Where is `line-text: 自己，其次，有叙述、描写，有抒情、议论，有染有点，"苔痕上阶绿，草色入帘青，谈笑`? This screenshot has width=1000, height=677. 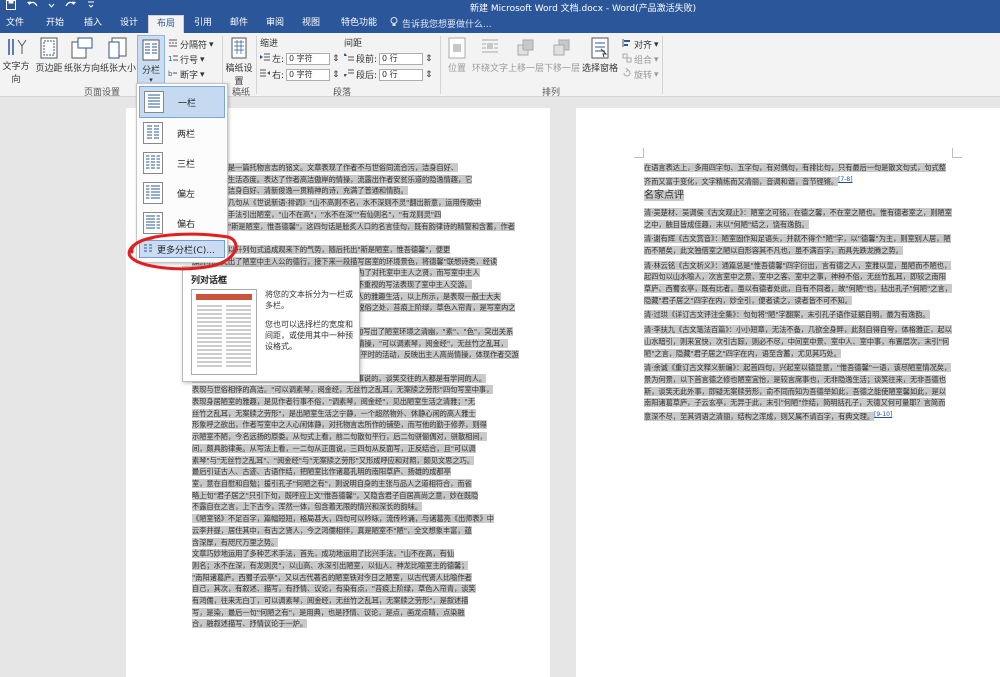
line-text: 自己，其次，有叙述、描写，有抒情、议论，有染有点，"苔痕上阶绿，草色入帘青，谈笑 is located at coordinates (334, 589).